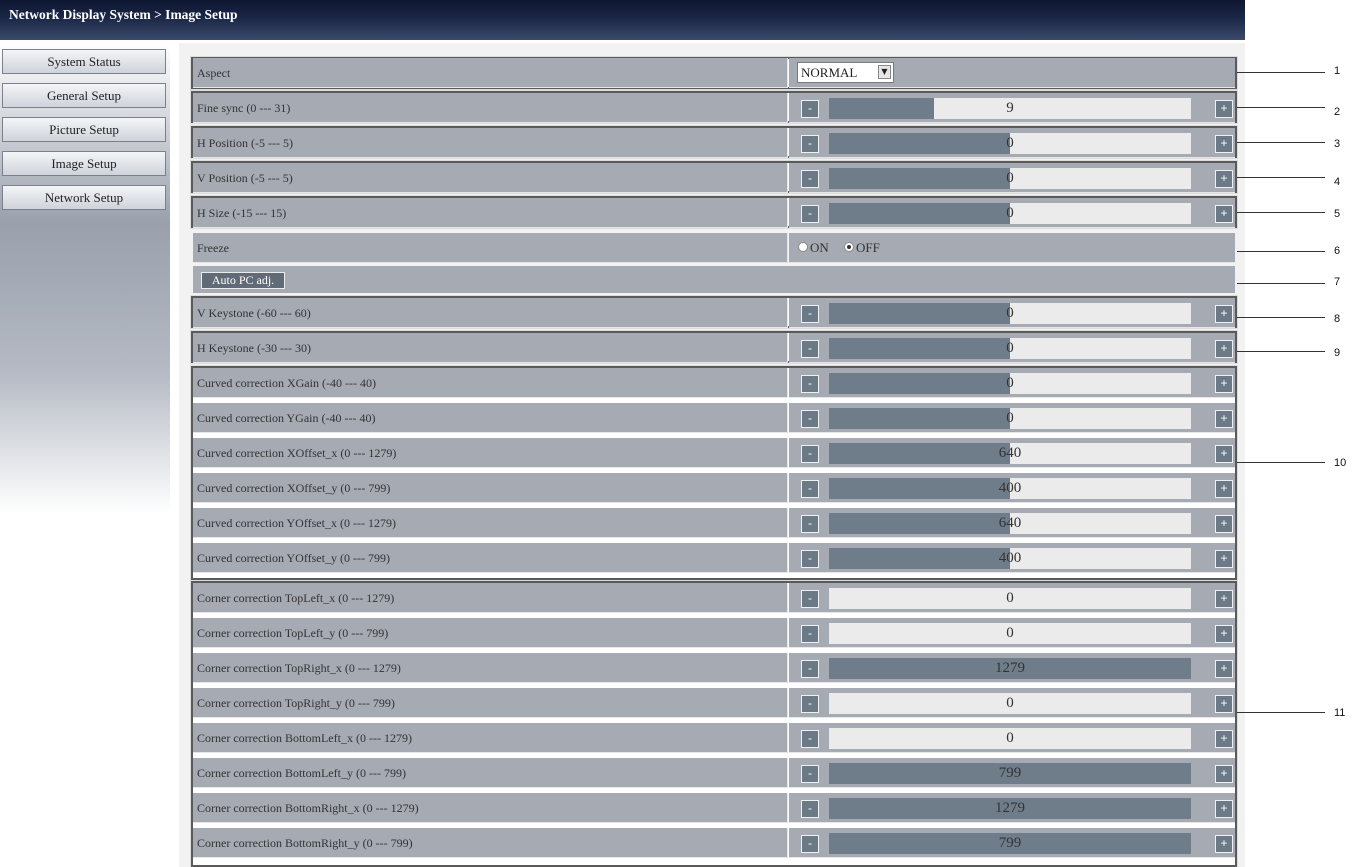 This screenshot has height=867, width=1365. I want to click on nav-picture-setup-button: Picture Setup, so click(84, 129).